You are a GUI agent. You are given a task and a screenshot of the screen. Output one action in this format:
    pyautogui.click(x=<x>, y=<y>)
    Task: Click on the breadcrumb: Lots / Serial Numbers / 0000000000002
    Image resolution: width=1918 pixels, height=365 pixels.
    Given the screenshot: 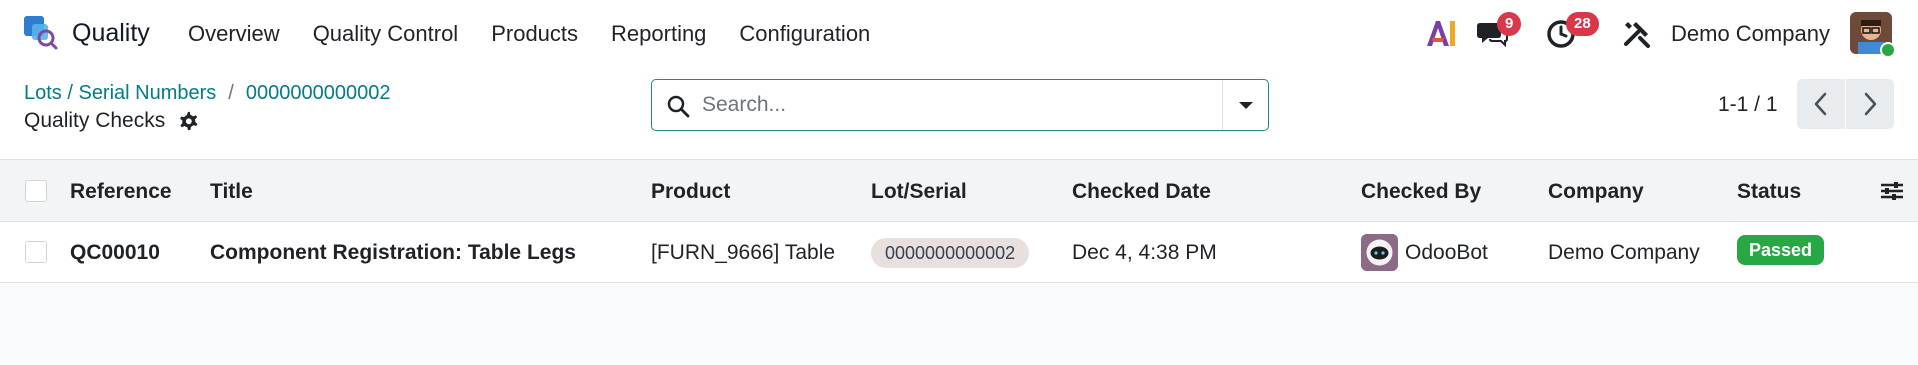 What is the action you would take?
    pyautogui.click(x=207, y=93)
    